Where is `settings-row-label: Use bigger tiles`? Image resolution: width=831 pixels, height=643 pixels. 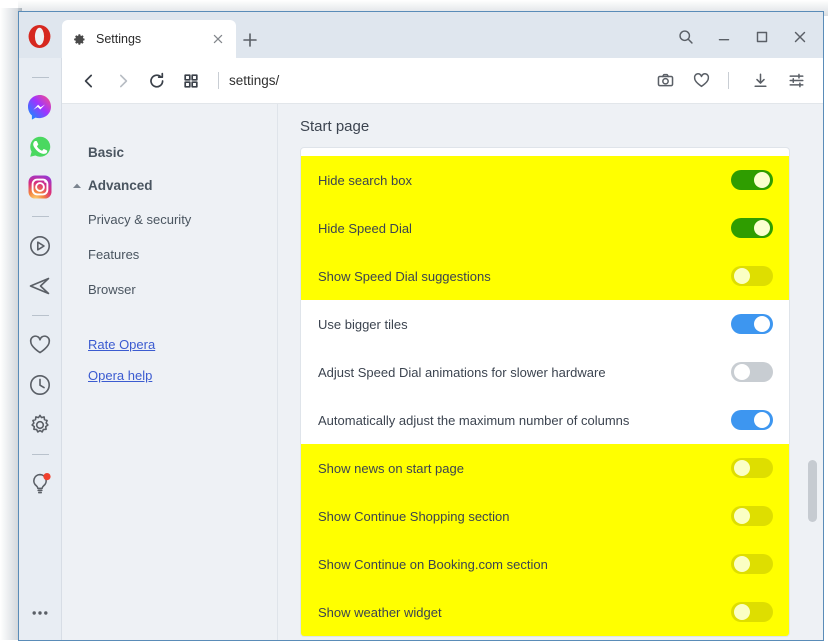
settings-row-label: Use bigger tiles is located at coordinates (363, 324).